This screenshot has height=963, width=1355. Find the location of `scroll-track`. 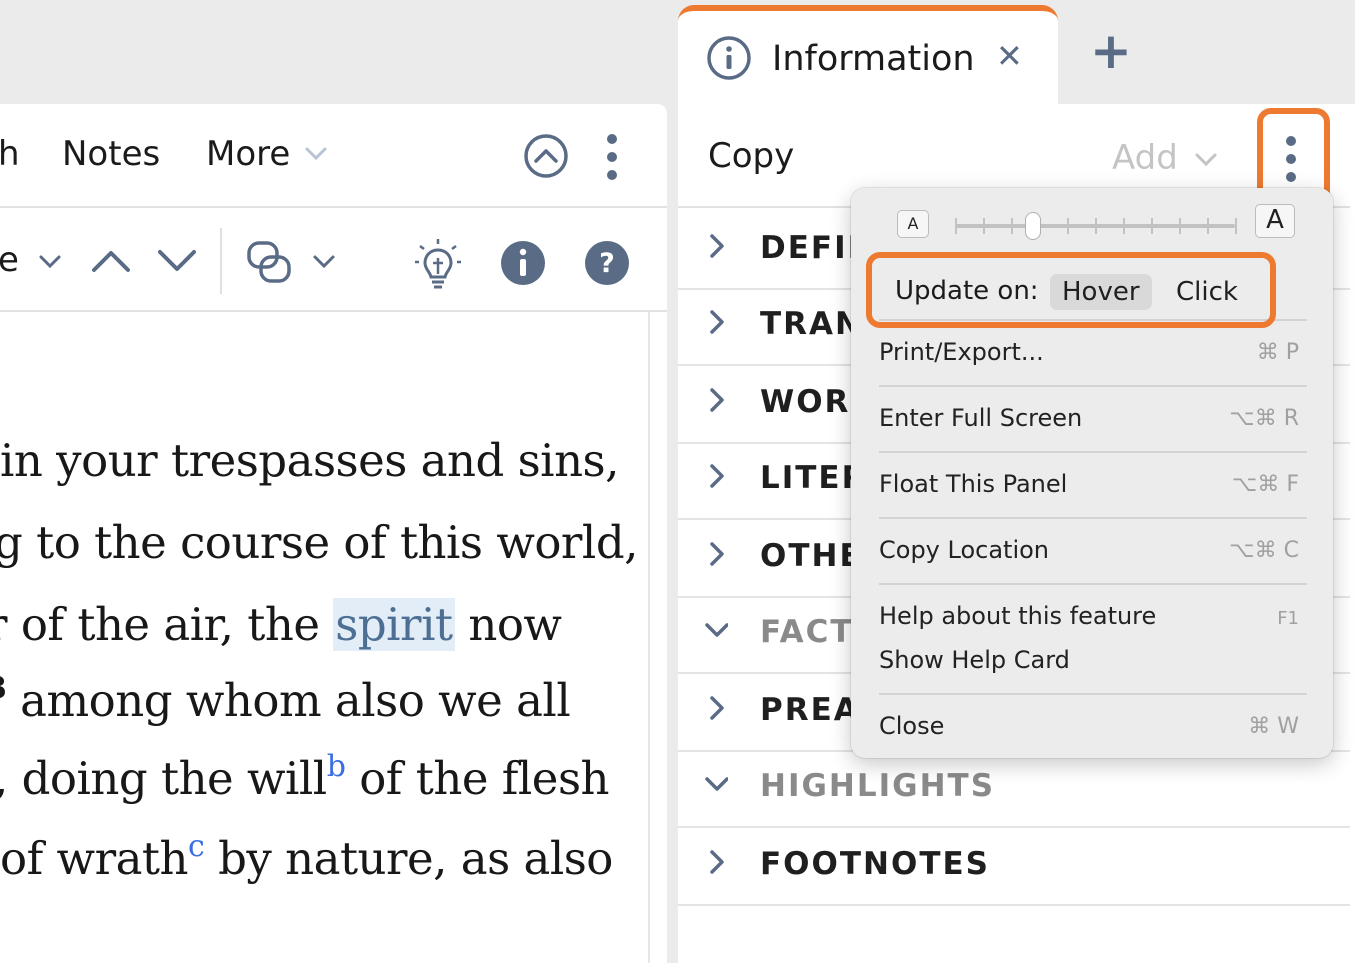

scroll-track is located at coordinates (649, 637).